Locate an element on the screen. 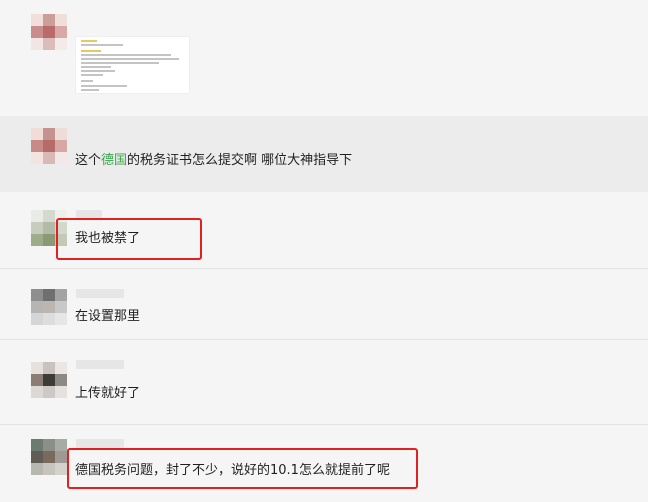 This screenshot has height=502, width=648. message-text: 在设置那里 is located at coordinates (108, 316).